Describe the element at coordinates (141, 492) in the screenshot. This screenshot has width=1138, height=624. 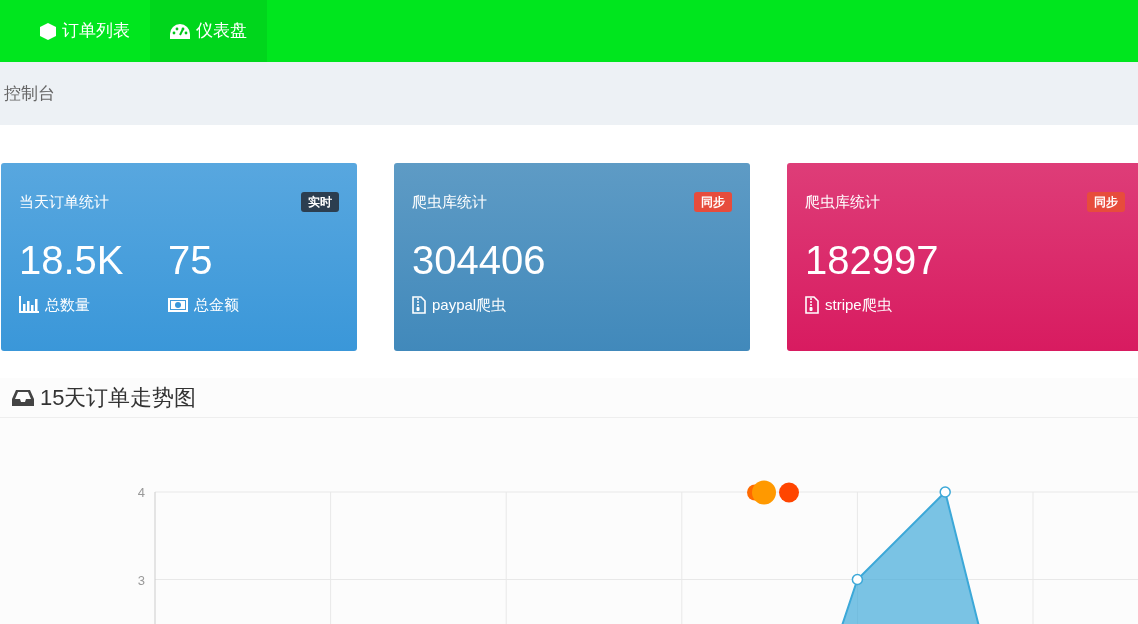
I see `y-tick-label: 4` at that location.